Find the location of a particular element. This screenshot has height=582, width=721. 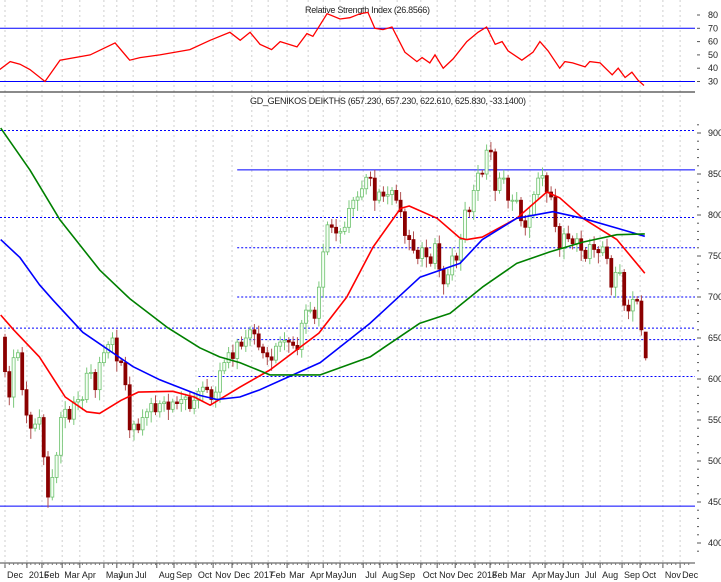

rsi-y-tick-label: 50 is located at coordinates (713, 55).